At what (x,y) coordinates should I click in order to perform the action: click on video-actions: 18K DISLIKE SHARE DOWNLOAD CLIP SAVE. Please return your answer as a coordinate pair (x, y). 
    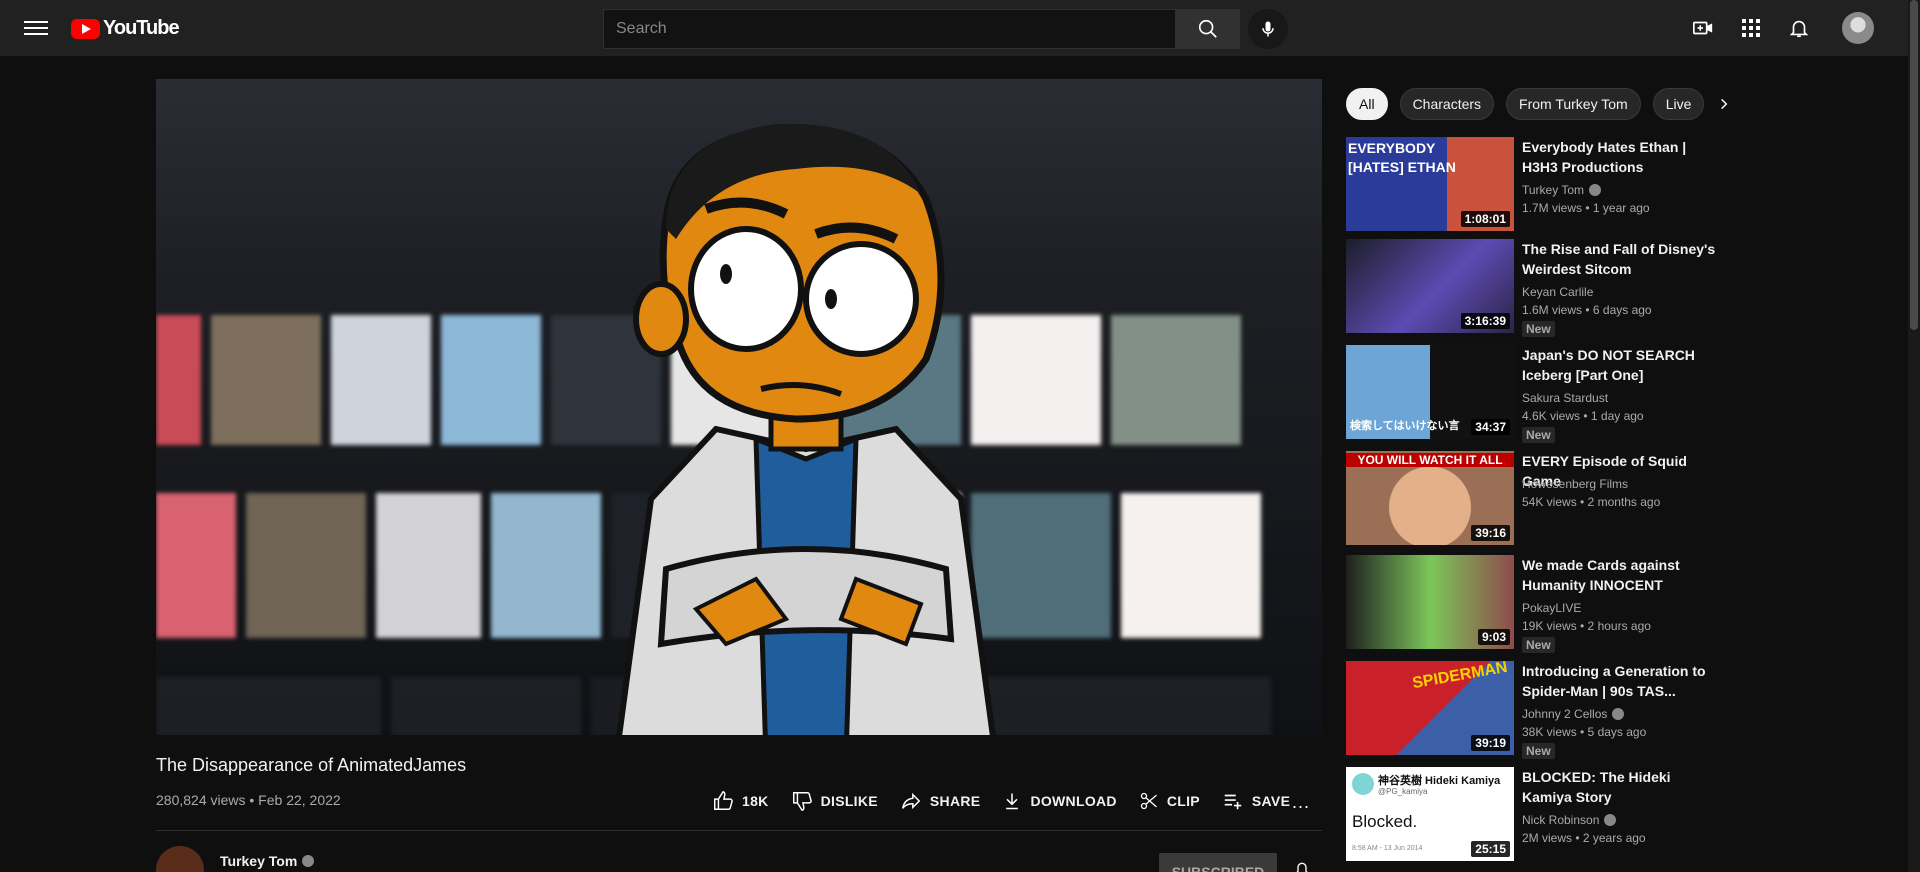
    Looking at the image, I should click on (1012, 801).